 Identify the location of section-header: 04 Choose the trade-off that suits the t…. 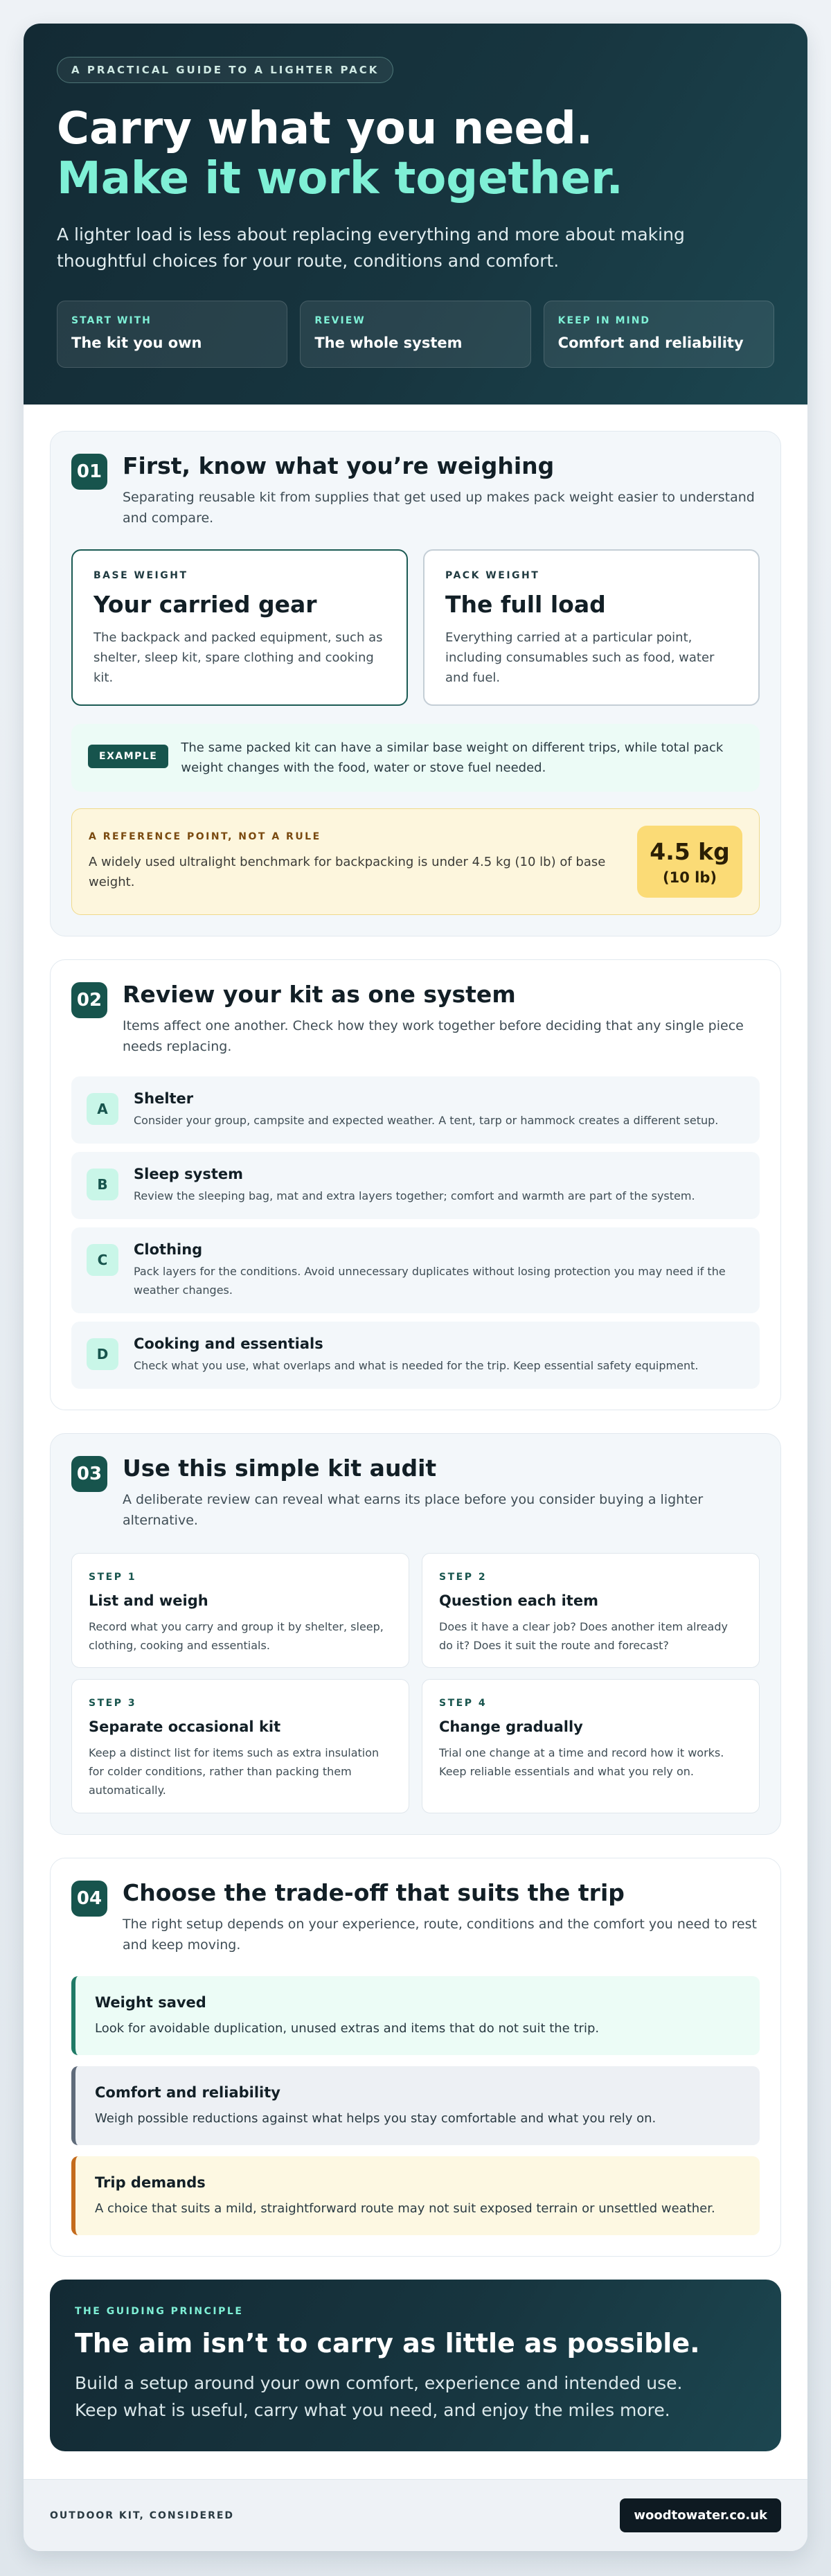
(415, 1917).